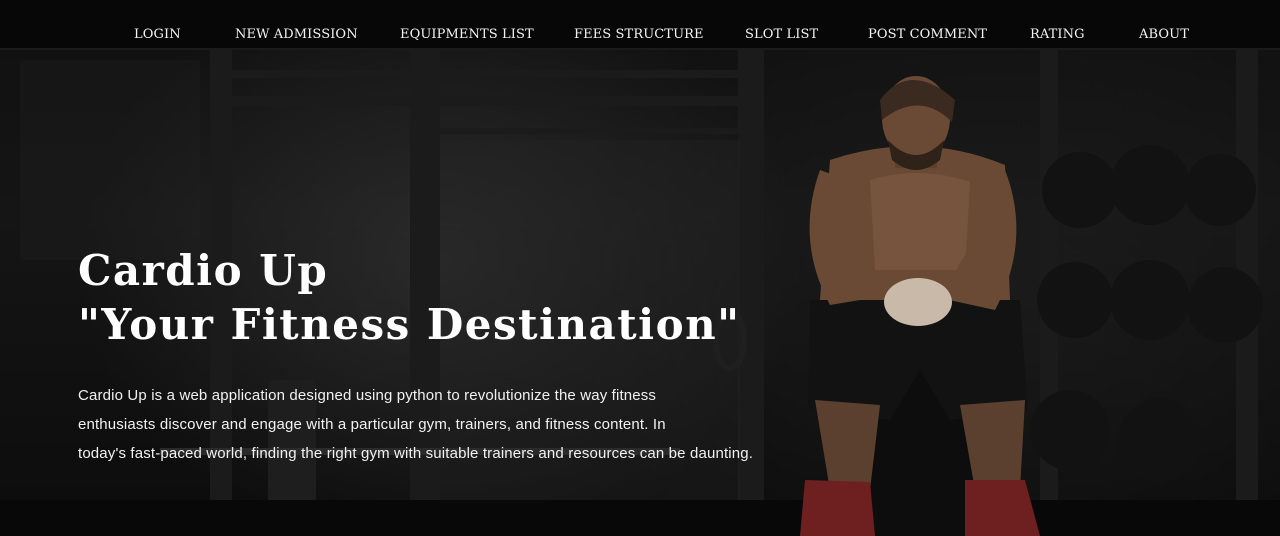 Image resolution: width=1280 pixels, height=536 pixels. What do you see at coordinates (639, 34) in the screenshot?
I see `nav-fees-structure-link: FEES STRUCTURE` at bounding box center [639, 34].